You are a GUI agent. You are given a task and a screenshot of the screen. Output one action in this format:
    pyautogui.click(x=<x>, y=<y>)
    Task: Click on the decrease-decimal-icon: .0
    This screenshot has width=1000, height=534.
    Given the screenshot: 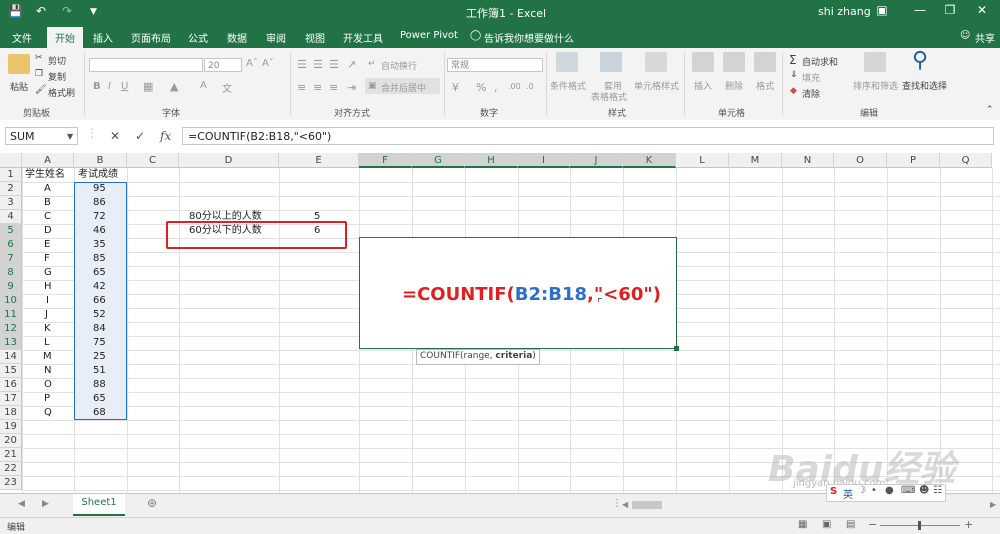 What is the action you would take?
    pyautogui.click(x=530, y=86)
    